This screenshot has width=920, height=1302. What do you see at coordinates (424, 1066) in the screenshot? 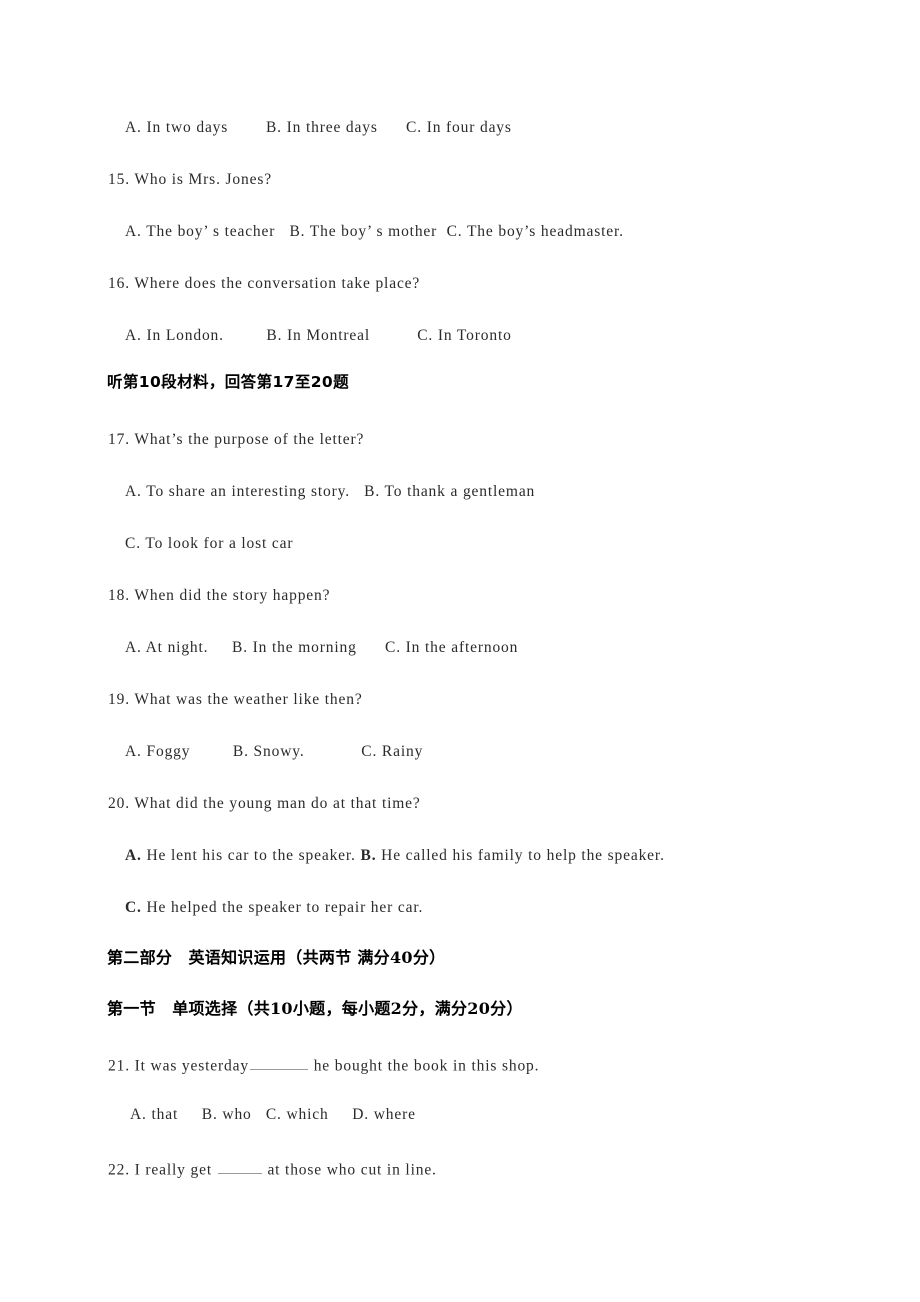
I see `question-21-stem-after-blank: he bought the book in this shop.` at bounding box center [424, 1066].